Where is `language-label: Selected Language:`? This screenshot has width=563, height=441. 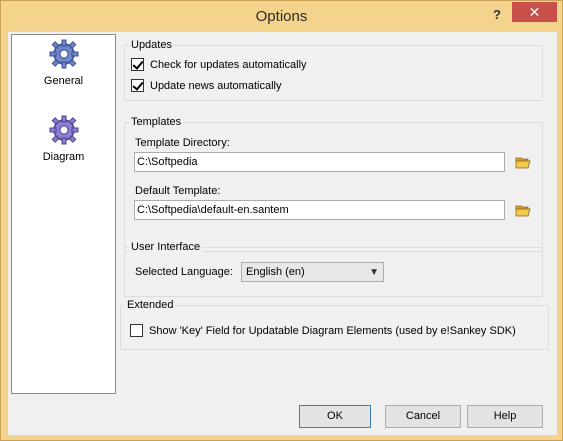
language-label: Selected Language: is located at coordinates (184, 272).